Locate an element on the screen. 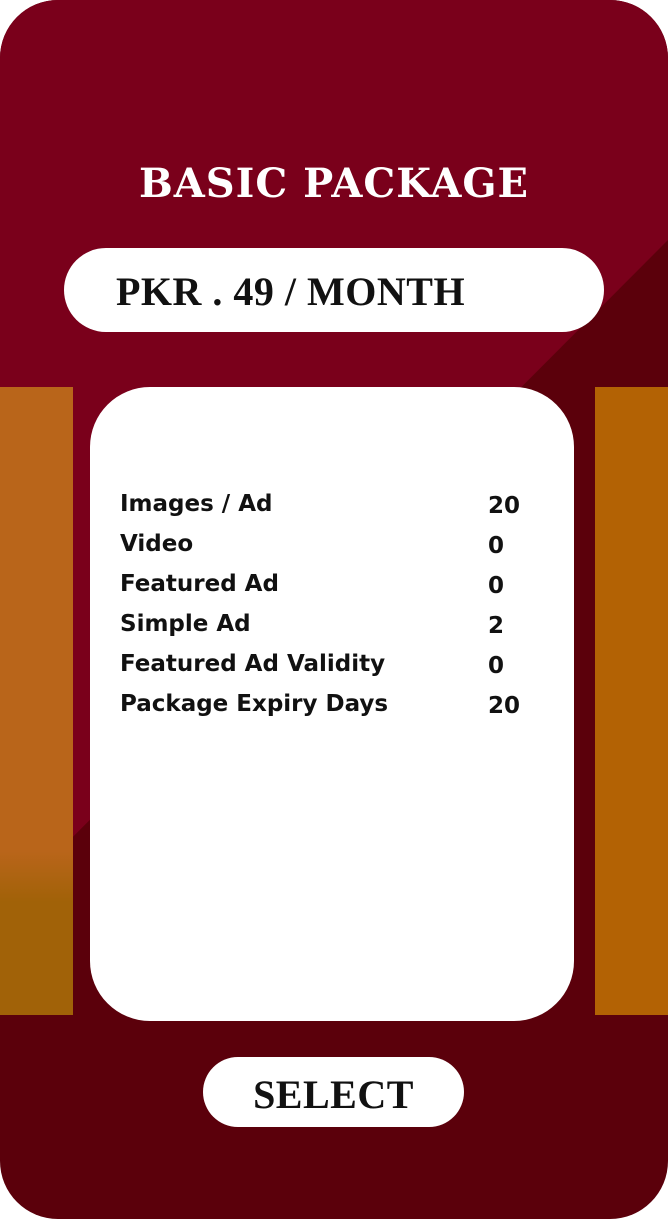 This screenshot has height=1219, width=668. feature-label: Simple Ad is located at coordinates (185, 624).